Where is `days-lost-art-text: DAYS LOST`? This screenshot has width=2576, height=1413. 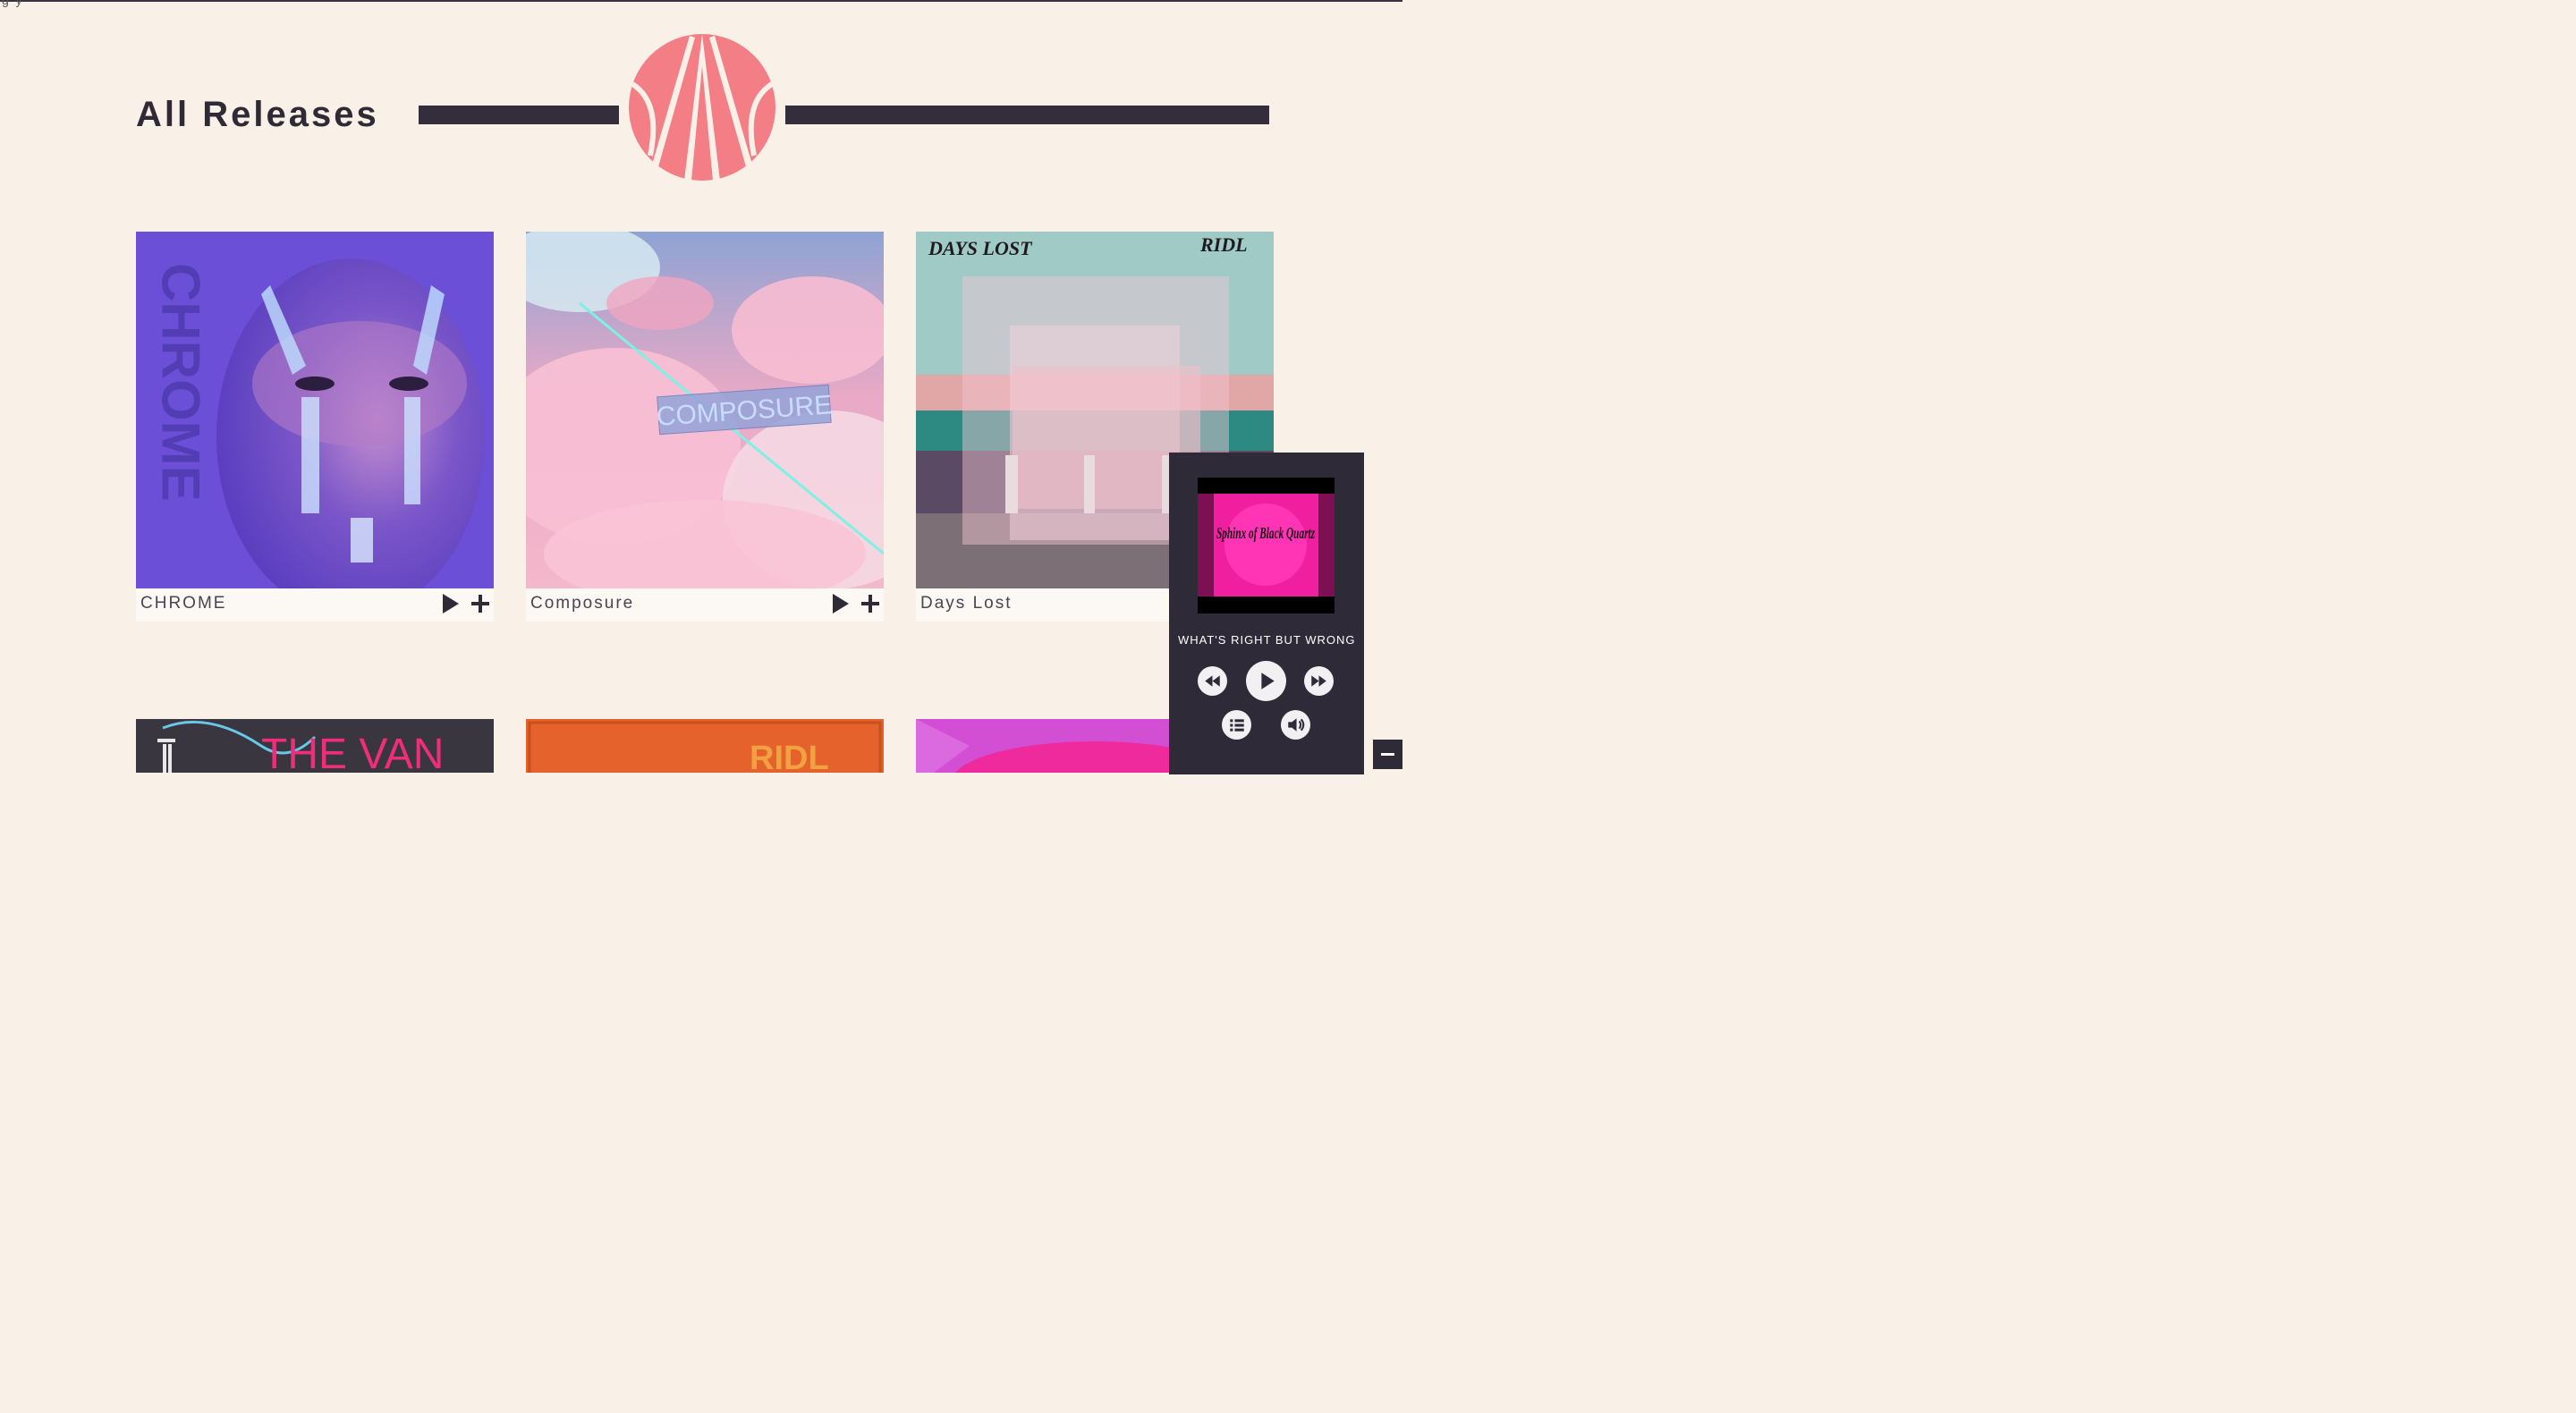 days-lost-art-text: DAYS LOST is located at coordinates (980, 248).